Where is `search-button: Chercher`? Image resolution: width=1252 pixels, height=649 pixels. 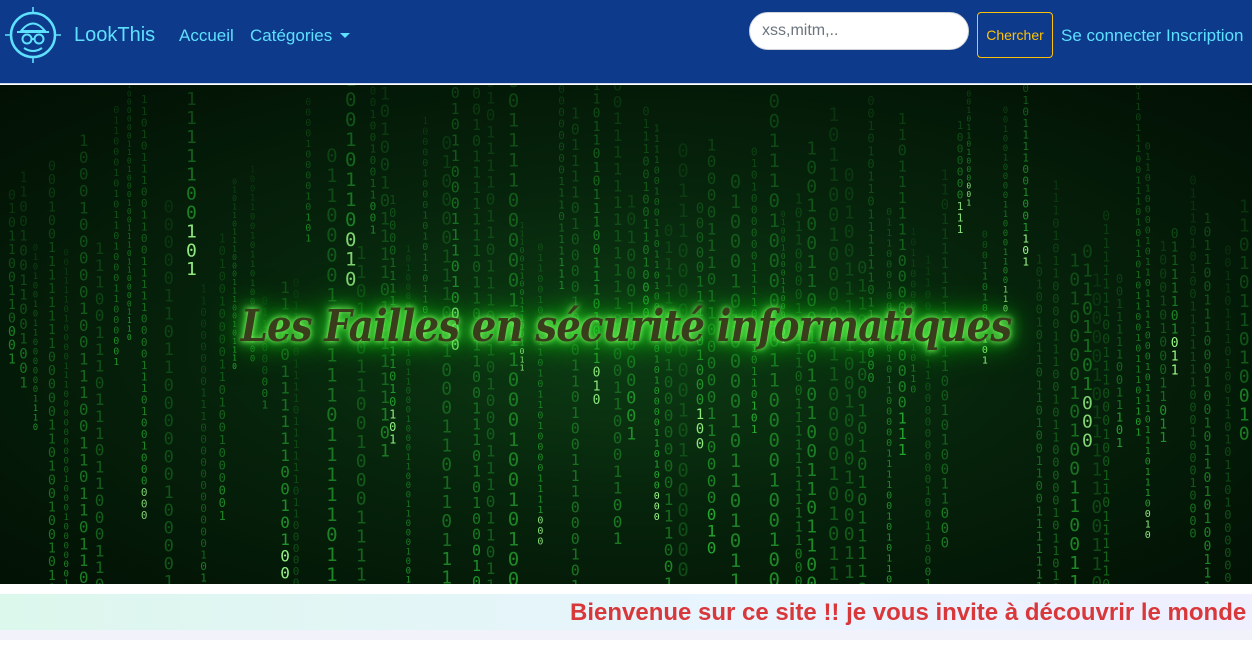
search-button: Chercher is located at coordinates (1015, 35).